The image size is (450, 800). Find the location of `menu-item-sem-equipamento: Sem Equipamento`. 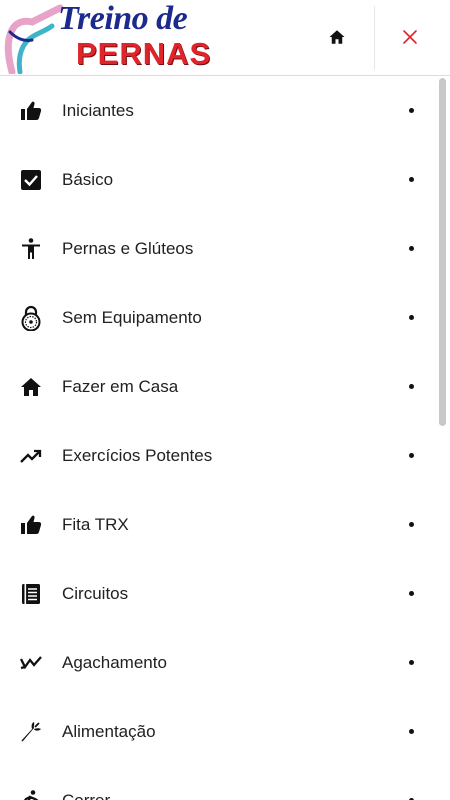

menu-item-sem-equipamento: Sem Equipamento is located at coordinates (219, 317).